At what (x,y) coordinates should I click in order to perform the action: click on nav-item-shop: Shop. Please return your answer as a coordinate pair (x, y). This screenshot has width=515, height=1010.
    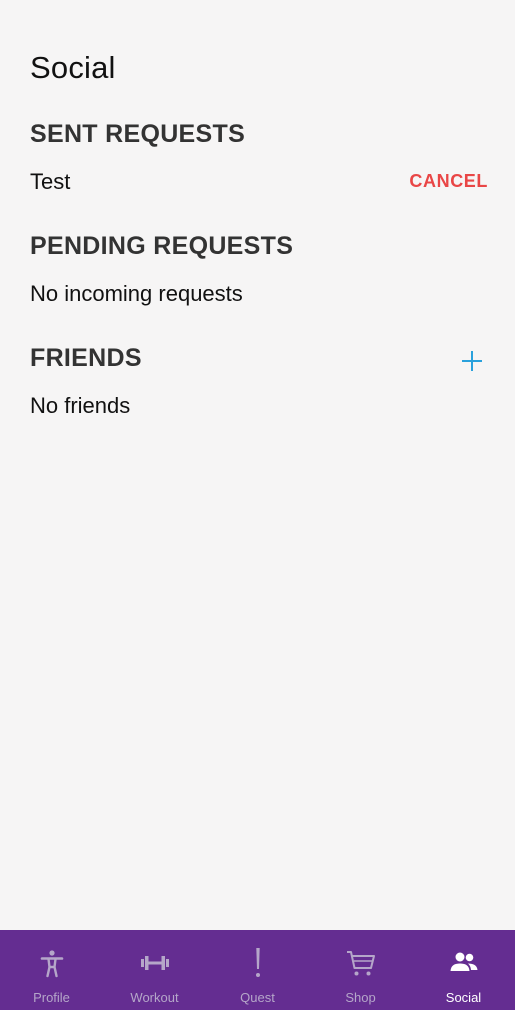
    Looking at the image, I should click on (360, 970).